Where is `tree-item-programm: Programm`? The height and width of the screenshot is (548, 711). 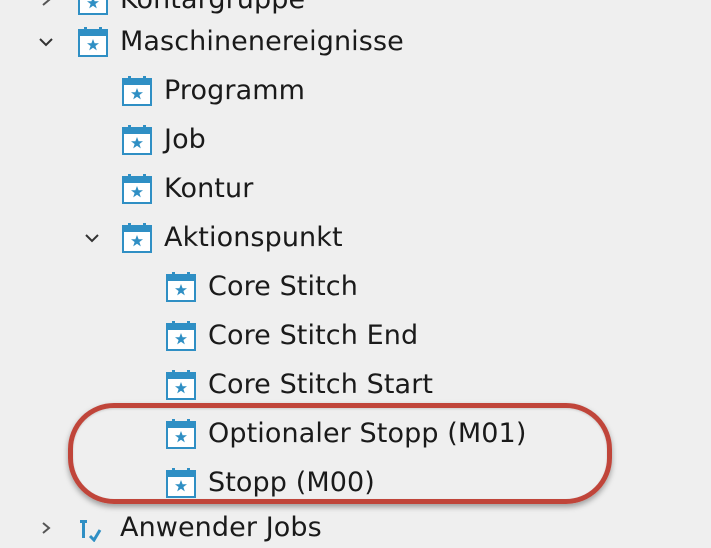 tree-item-programm: Programm is located at coordinates (212, 91).